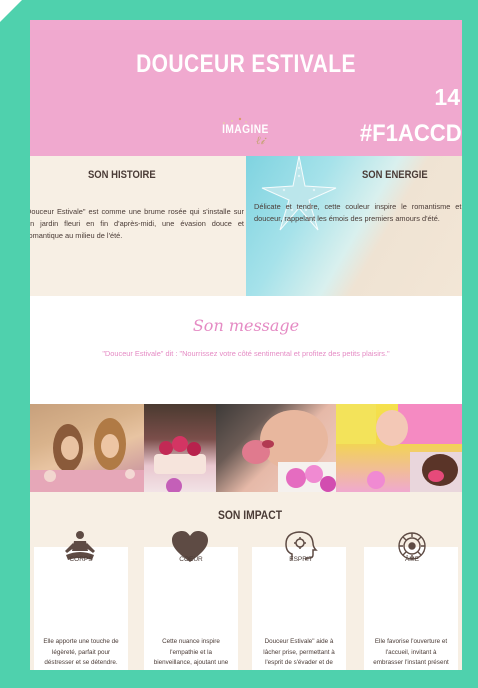 Image resolution: width=478 pixels, height=688 pixels. I want to click on color-hex-code: #F1ACCD, so click(411, 133).